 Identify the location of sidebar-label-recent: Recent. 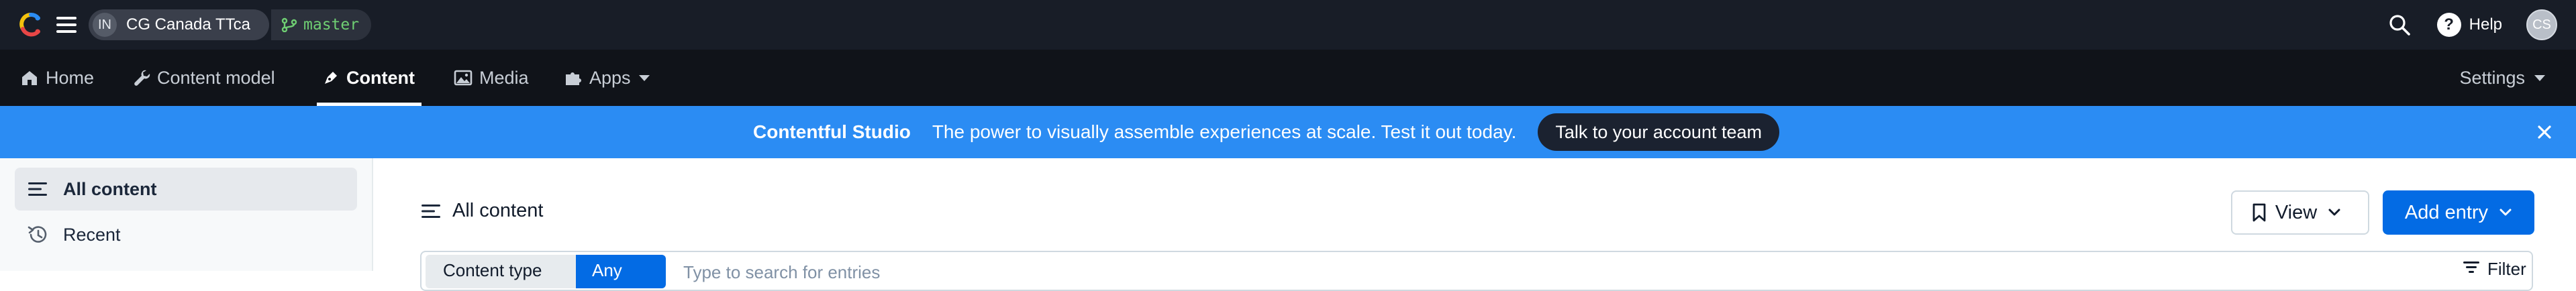
(92, 235).